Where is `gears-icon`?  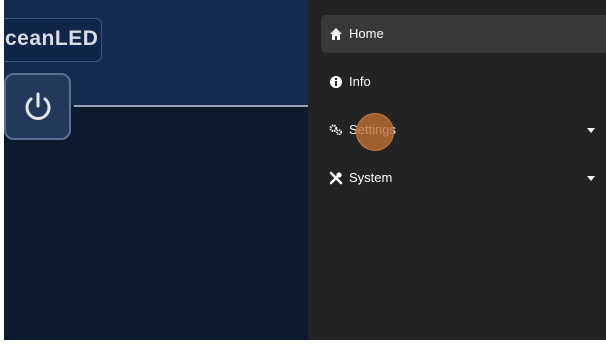 gears-icon is located at coordinates (336, 130).